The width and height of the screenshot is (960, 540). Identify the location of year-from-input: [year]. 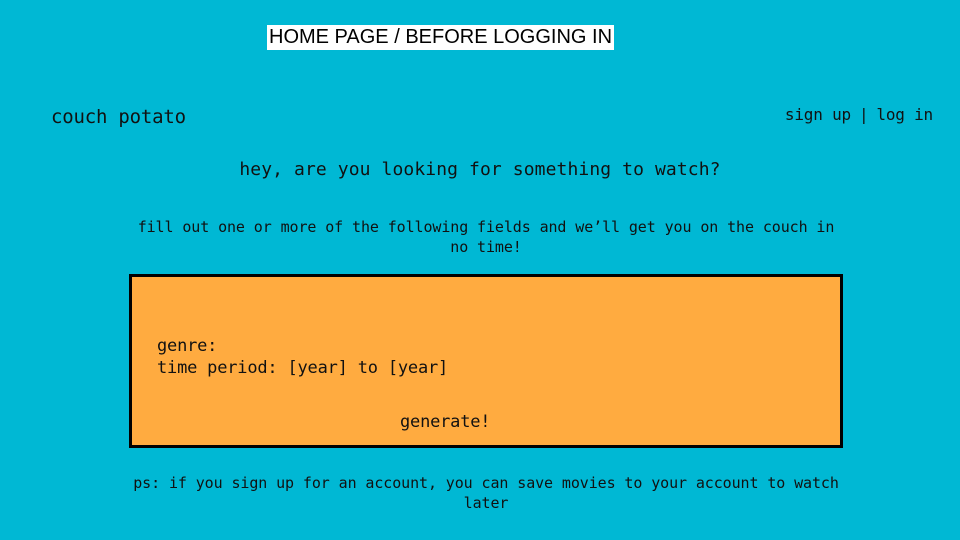
(317, 368).